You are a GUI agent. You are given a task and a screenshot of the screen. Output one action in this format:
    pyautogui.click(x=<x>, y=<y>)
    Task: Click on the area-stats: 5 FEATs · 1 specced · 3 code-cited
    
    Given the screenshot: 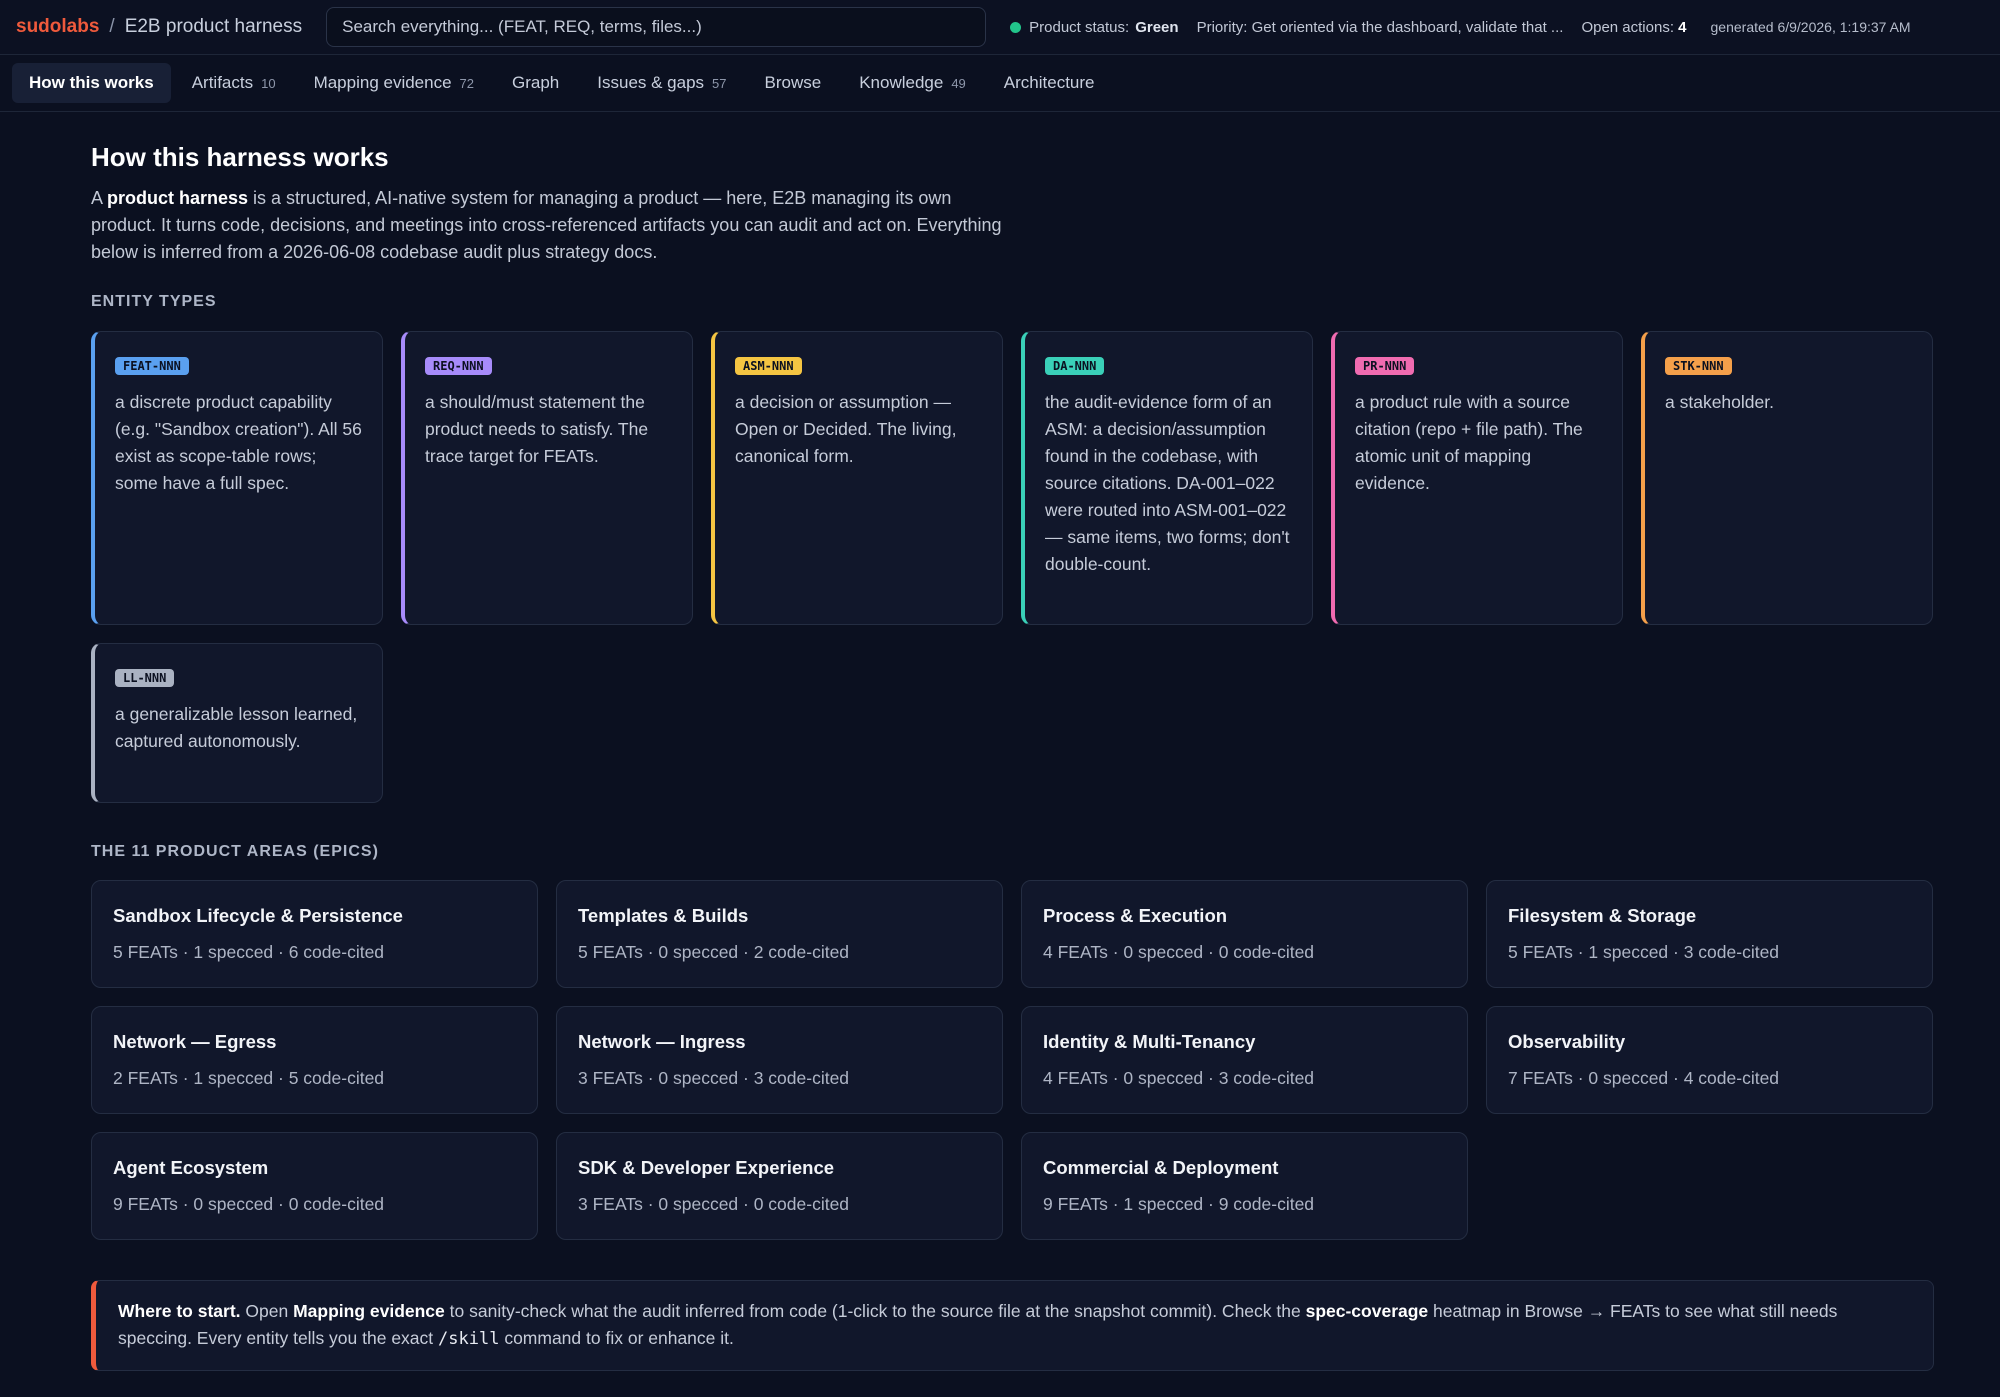 What is the action you would take?
    pyautogui.click(x=1644, y=952)
    